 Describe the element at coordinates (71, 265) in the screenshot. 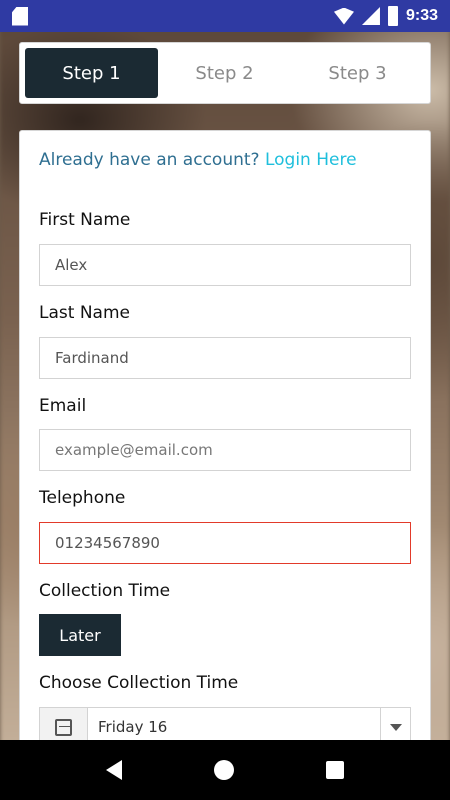

I see `first-name-value: Alex` at that location.